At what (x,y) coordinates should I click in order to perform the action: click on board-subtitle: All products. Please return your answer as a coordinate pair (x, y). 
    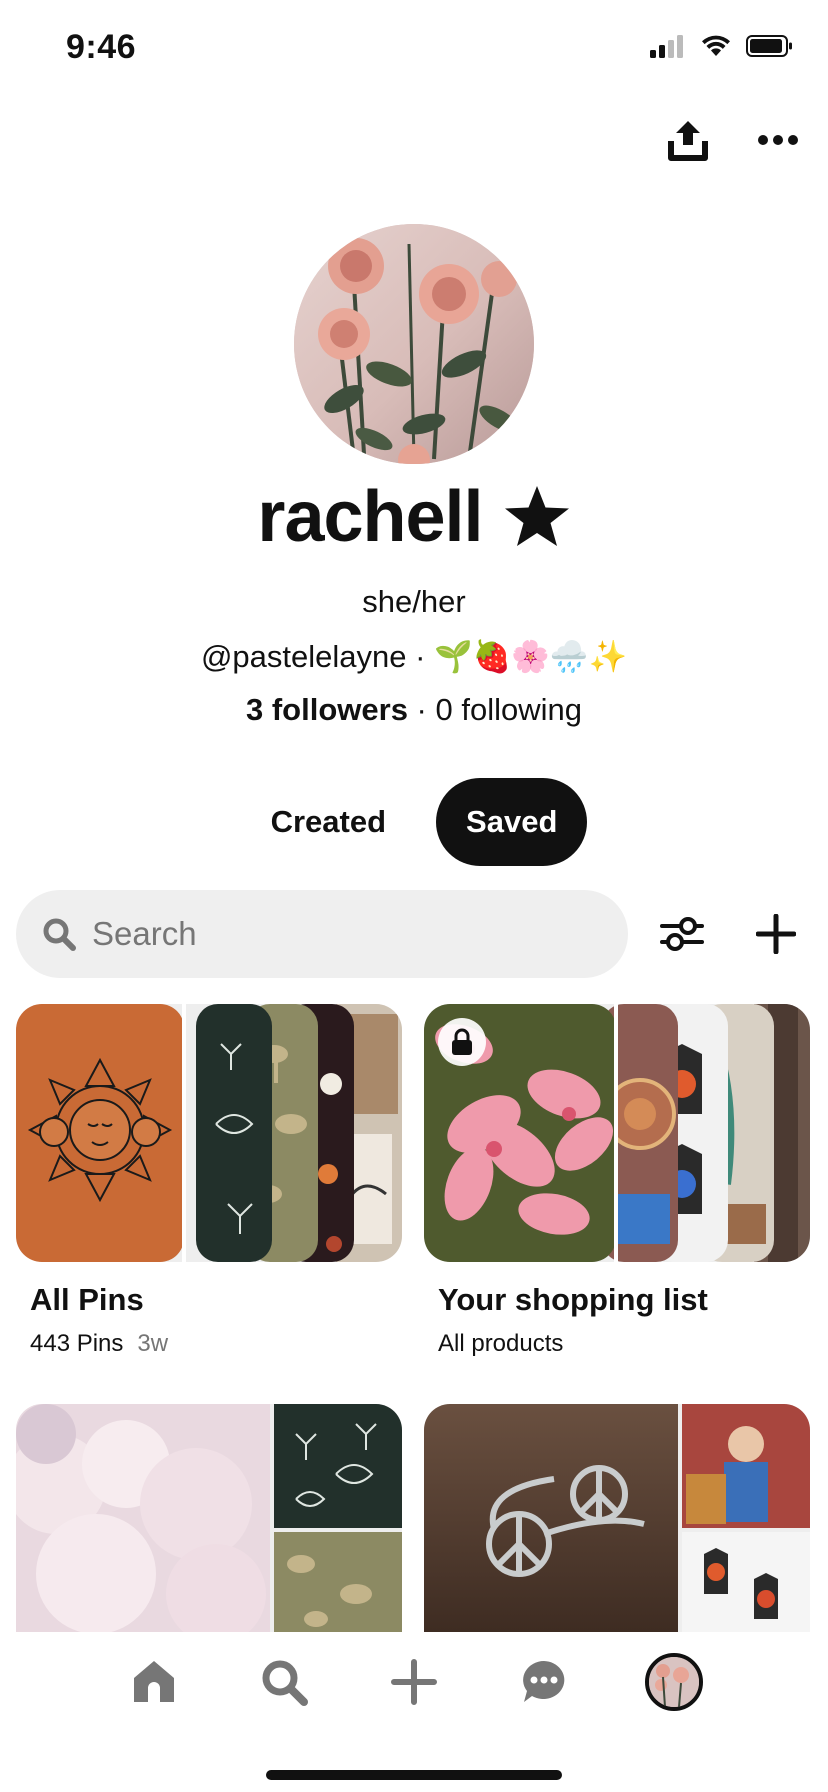
    Looking at the image, I should click on (501, 1343).